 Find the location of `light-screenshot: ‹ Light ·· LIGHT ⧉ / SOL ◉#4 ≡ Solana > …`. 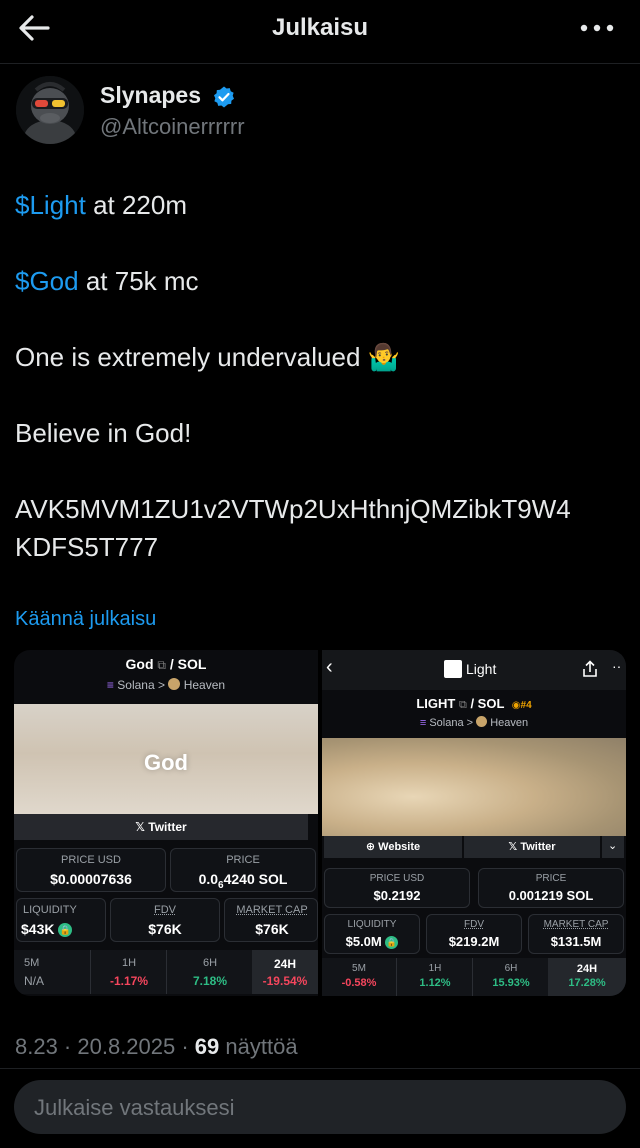

light-screenshot: ‹ Light ·· LIGHT ⧉ / SOL ◉#4 ≡ Solana > … is located at coordinates (474, 823).